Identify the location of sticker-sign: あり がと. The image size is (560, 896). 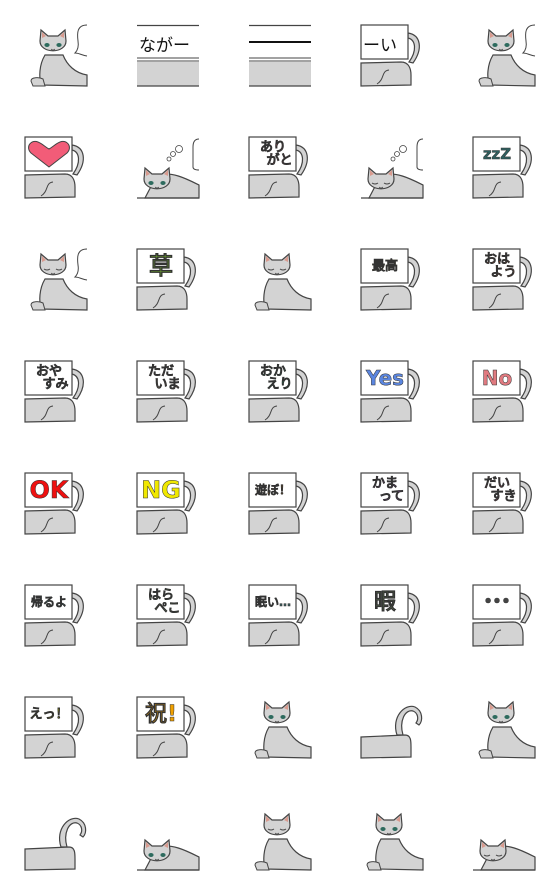
(279, 167).